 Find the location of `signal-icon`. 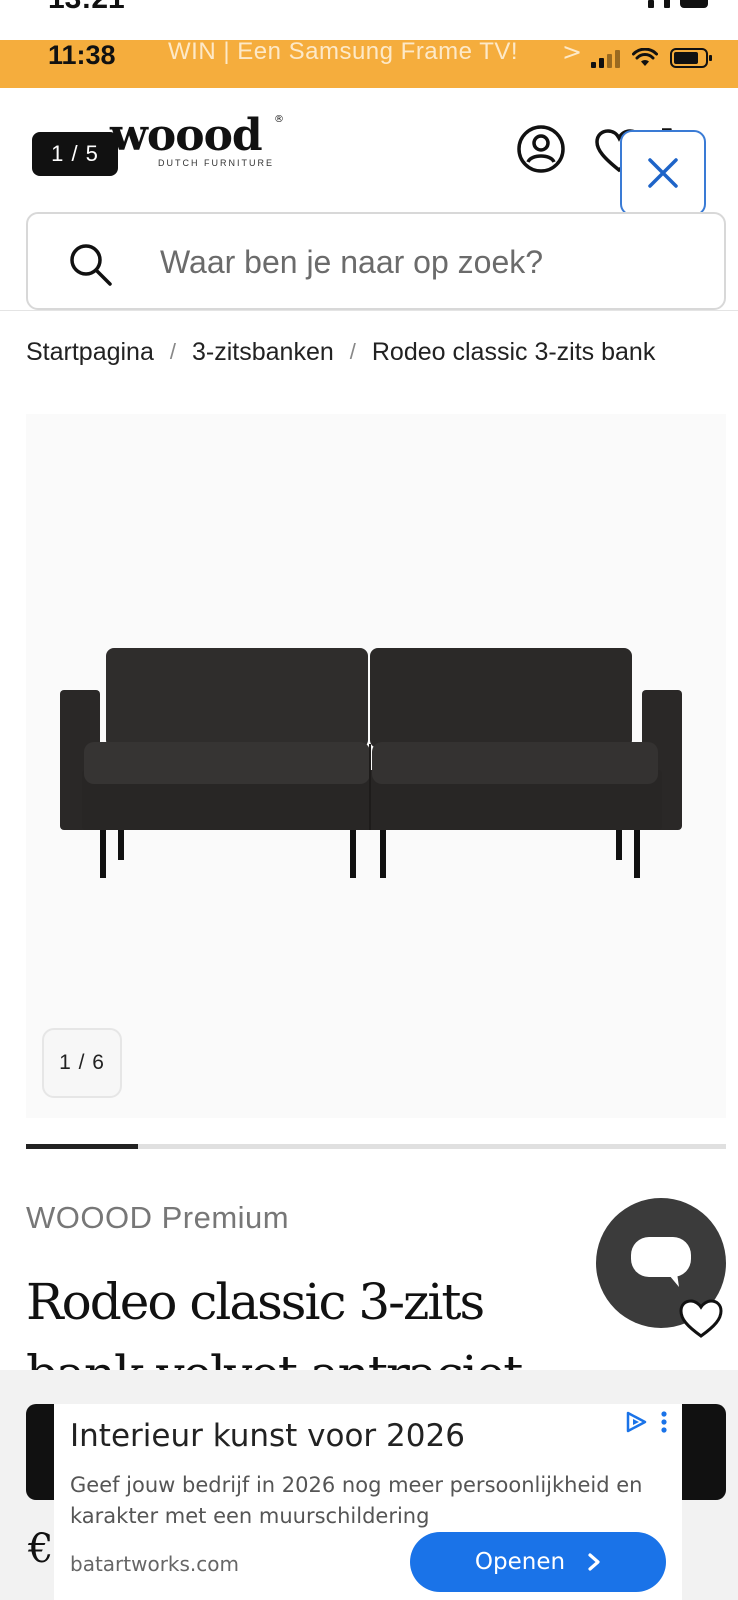

signal-icon is located at coordinates (605, 58).